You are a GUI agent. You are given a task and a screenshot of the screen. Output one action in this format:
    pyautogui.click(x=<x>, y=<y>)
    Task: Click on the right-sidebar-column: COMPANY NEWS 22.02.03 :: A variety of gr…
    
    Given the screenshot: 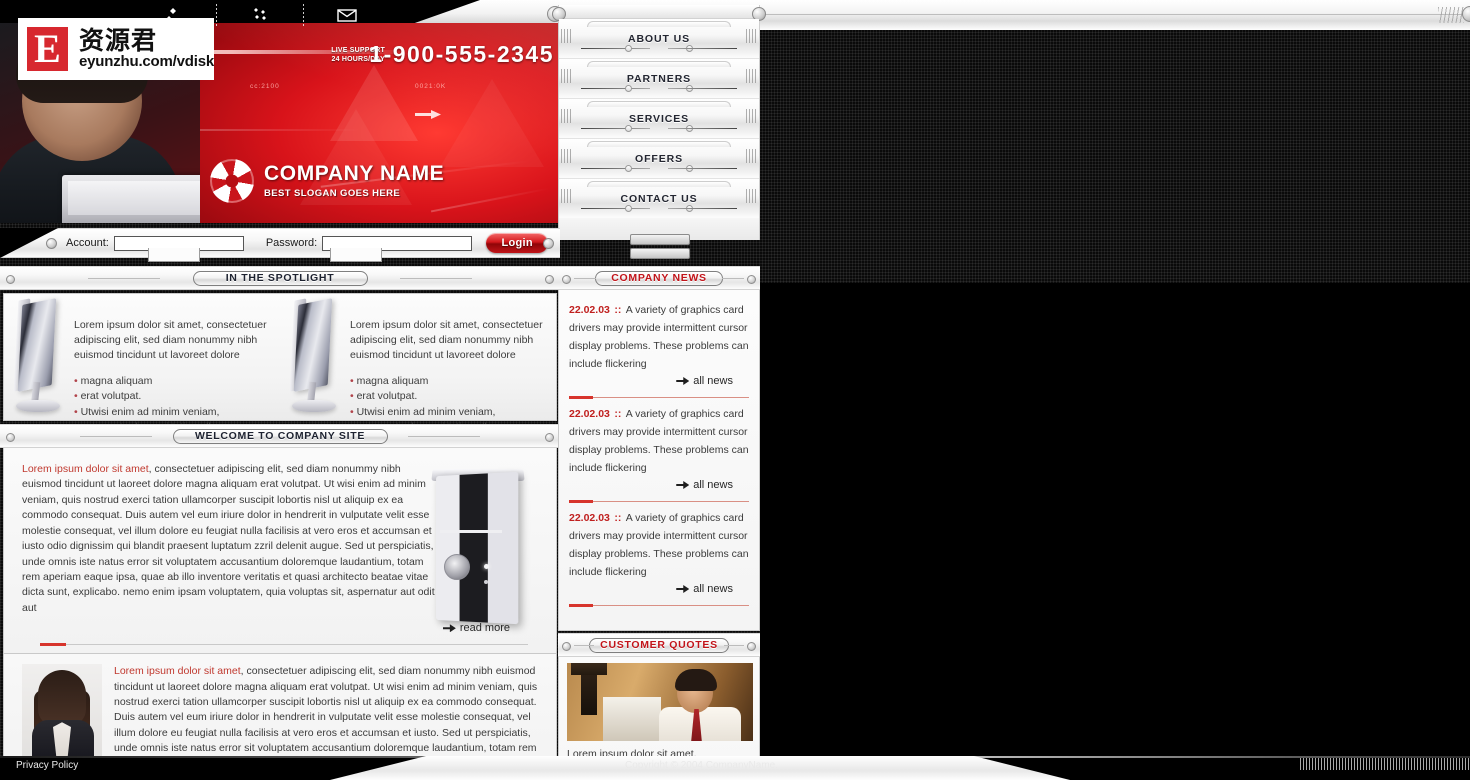 What is the action you would take?
    pyautogui.click(x=659, y=523)
    